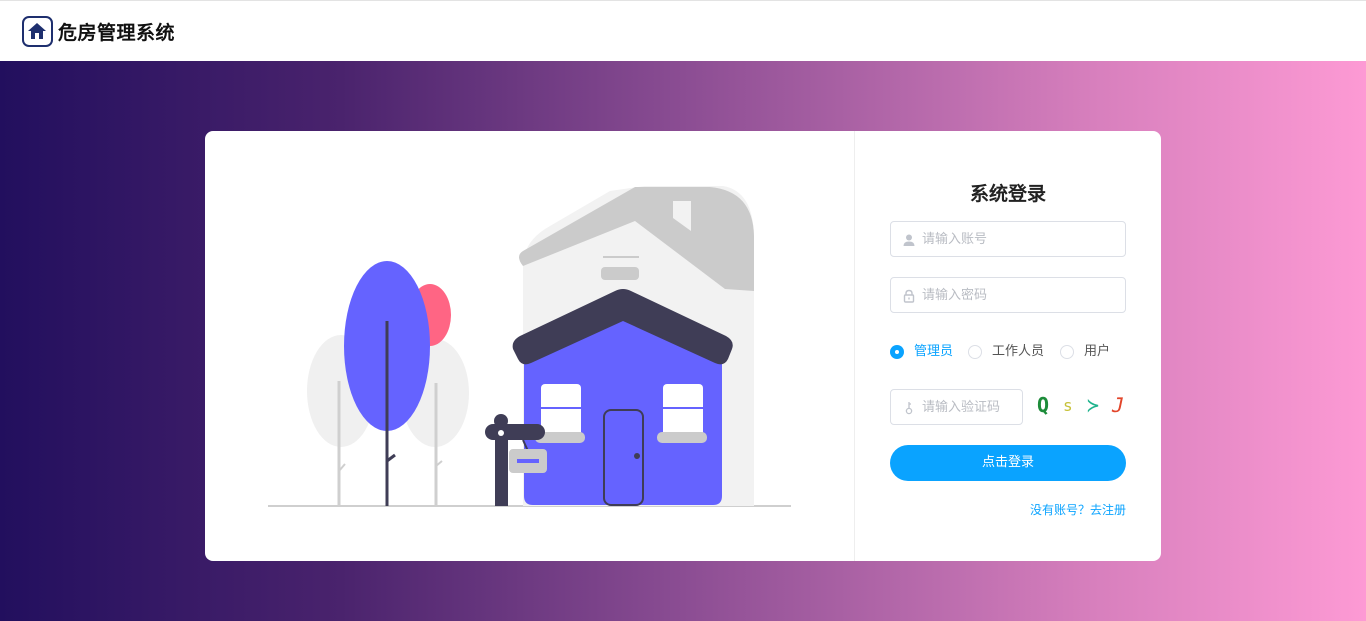 The image size is (1366, 621). Describe the element at coordinates (909, 240) in the screenshot. I see `user-icon` at that location.